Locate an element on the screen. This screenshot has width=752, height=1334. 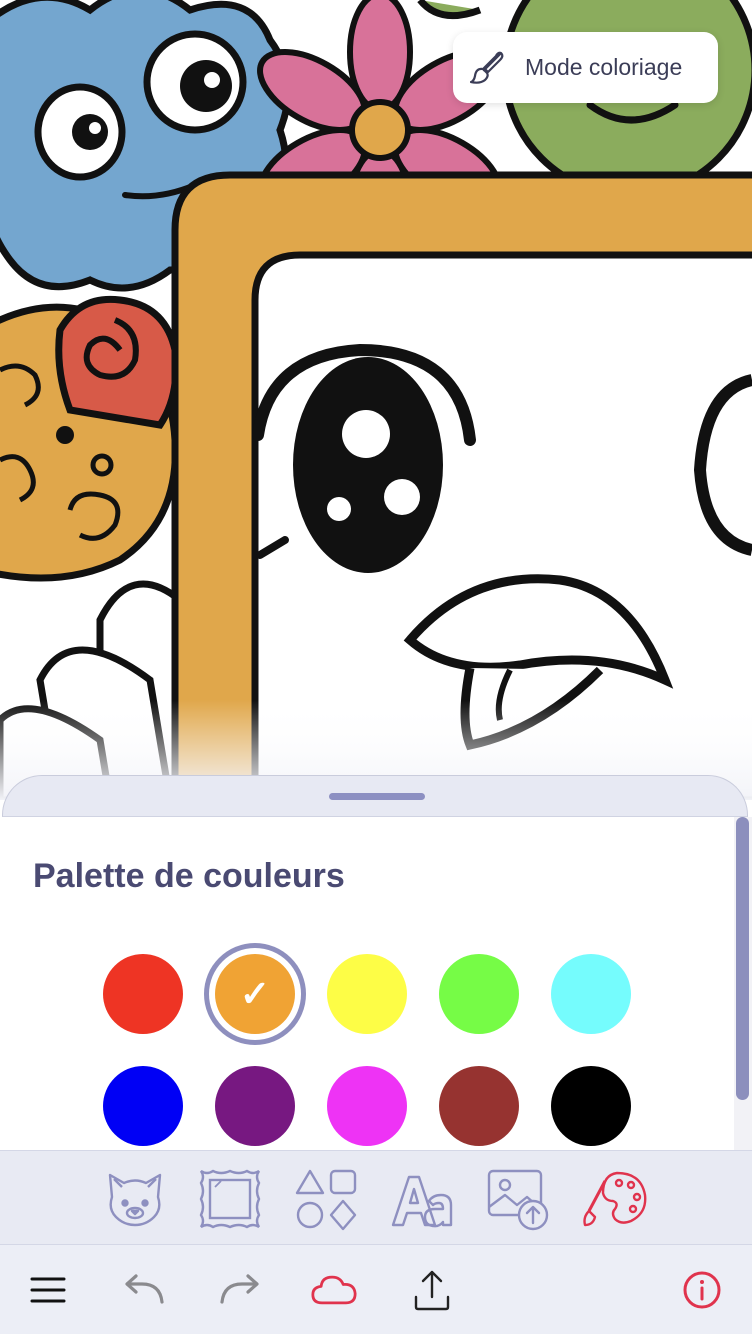
scroll-track is located at coordinates (743, 983).